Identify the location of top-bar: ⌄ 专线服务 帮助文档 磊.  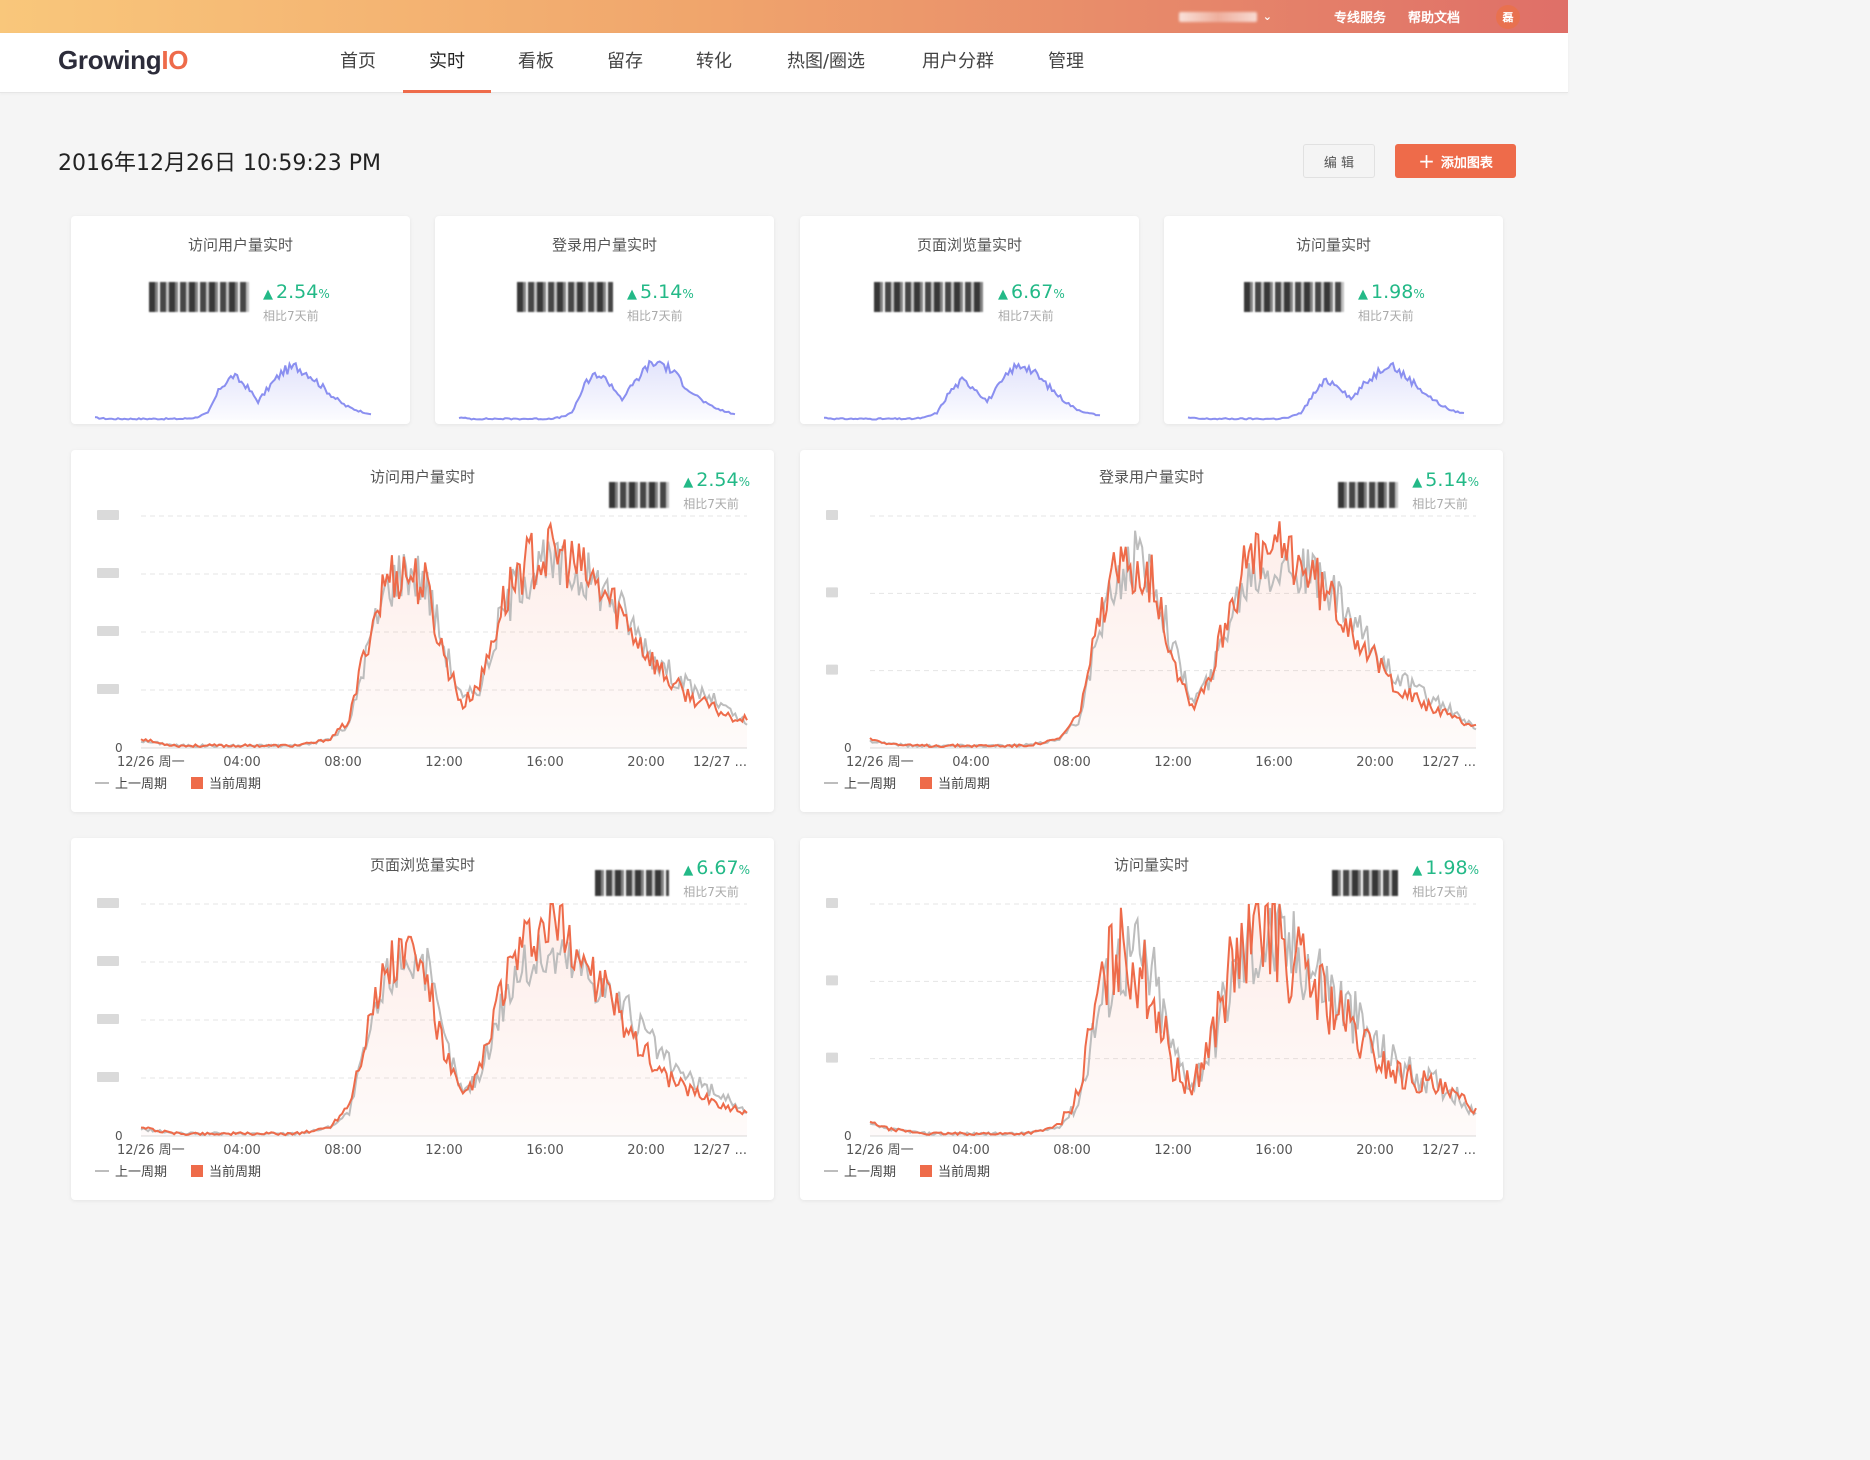
(784, 16).